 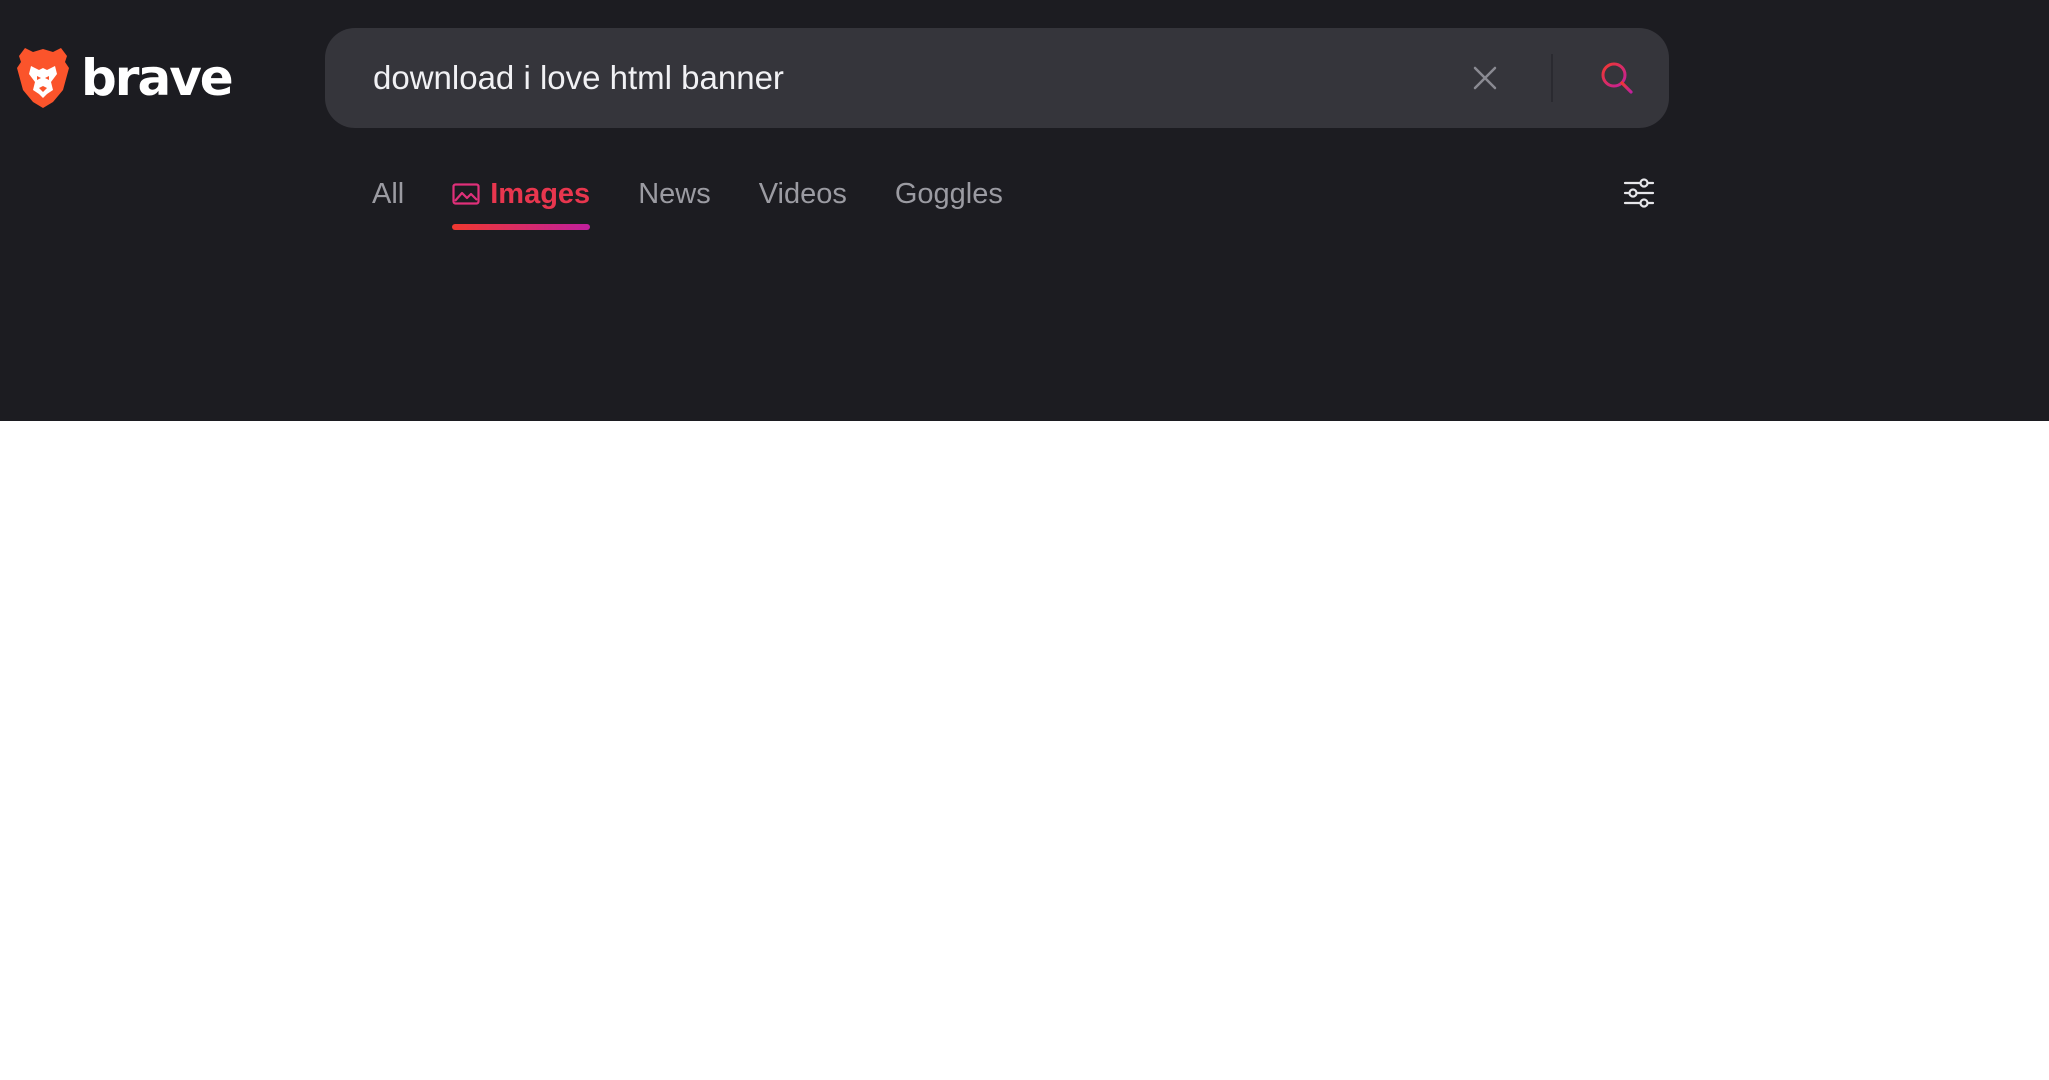 I want to click on tab-images: Images, so click(x=521, y=201).